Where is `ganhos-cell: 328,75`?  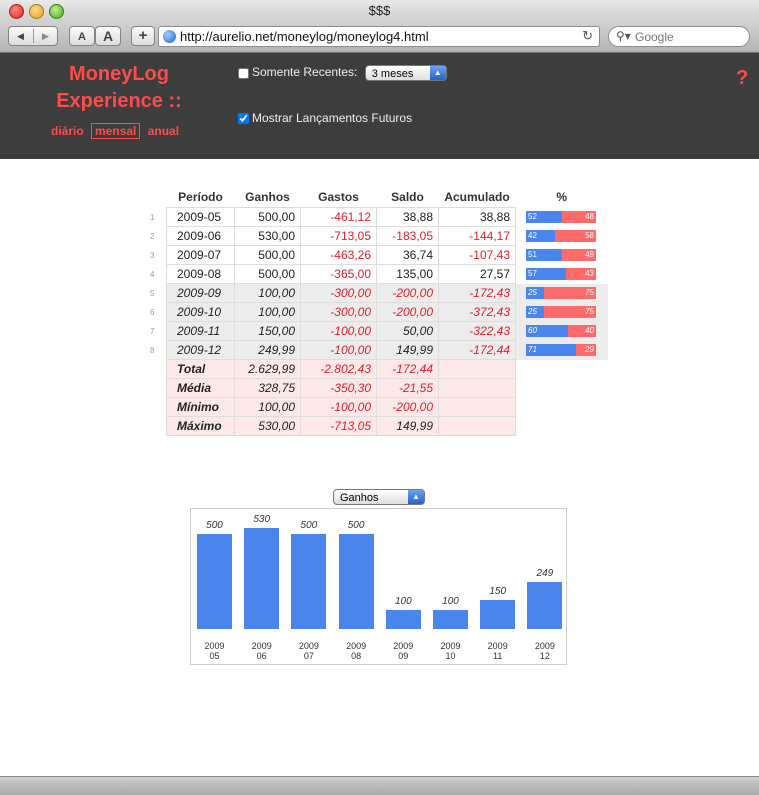
ganhos-cell: 328,75 is located at coordinates (267, 388).